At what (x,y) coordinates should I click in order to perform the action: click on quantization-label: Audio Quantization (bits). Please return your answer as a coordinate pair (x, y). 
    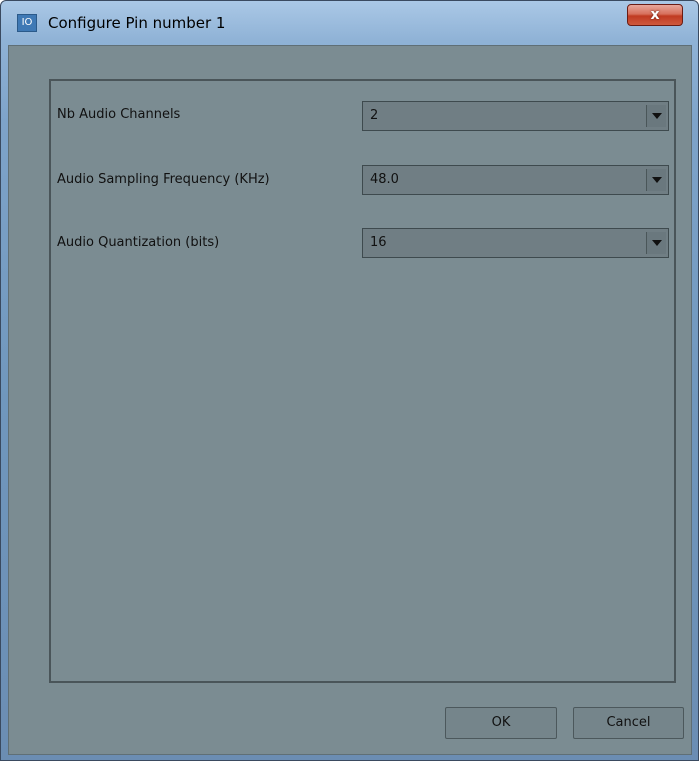
    Looking at the image, I should click on (138, 242).